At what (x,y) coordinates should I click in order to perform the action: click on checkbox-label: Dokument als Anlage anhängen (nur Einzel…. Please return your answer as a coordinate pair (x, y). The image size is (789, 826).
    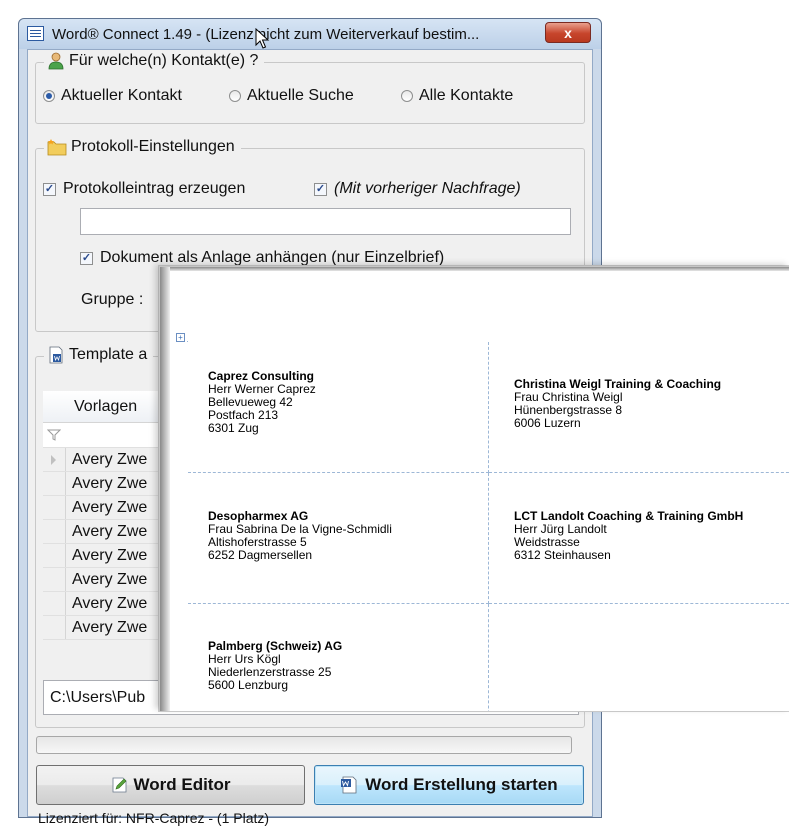
    Looking at the image, I should click on (272, 257).